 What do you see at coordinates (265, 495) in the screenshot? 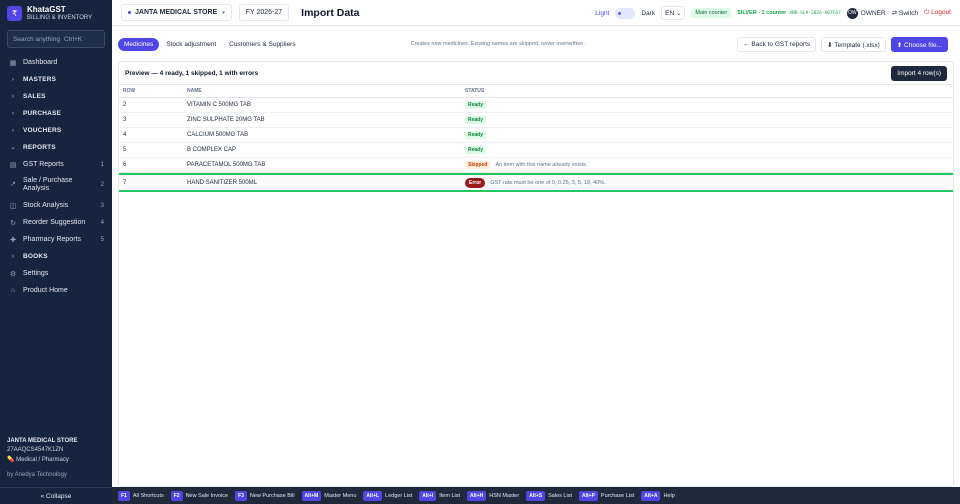
I see `shortcut-f3: F3 New Purchase Bill` at bounding box center [265, 495].